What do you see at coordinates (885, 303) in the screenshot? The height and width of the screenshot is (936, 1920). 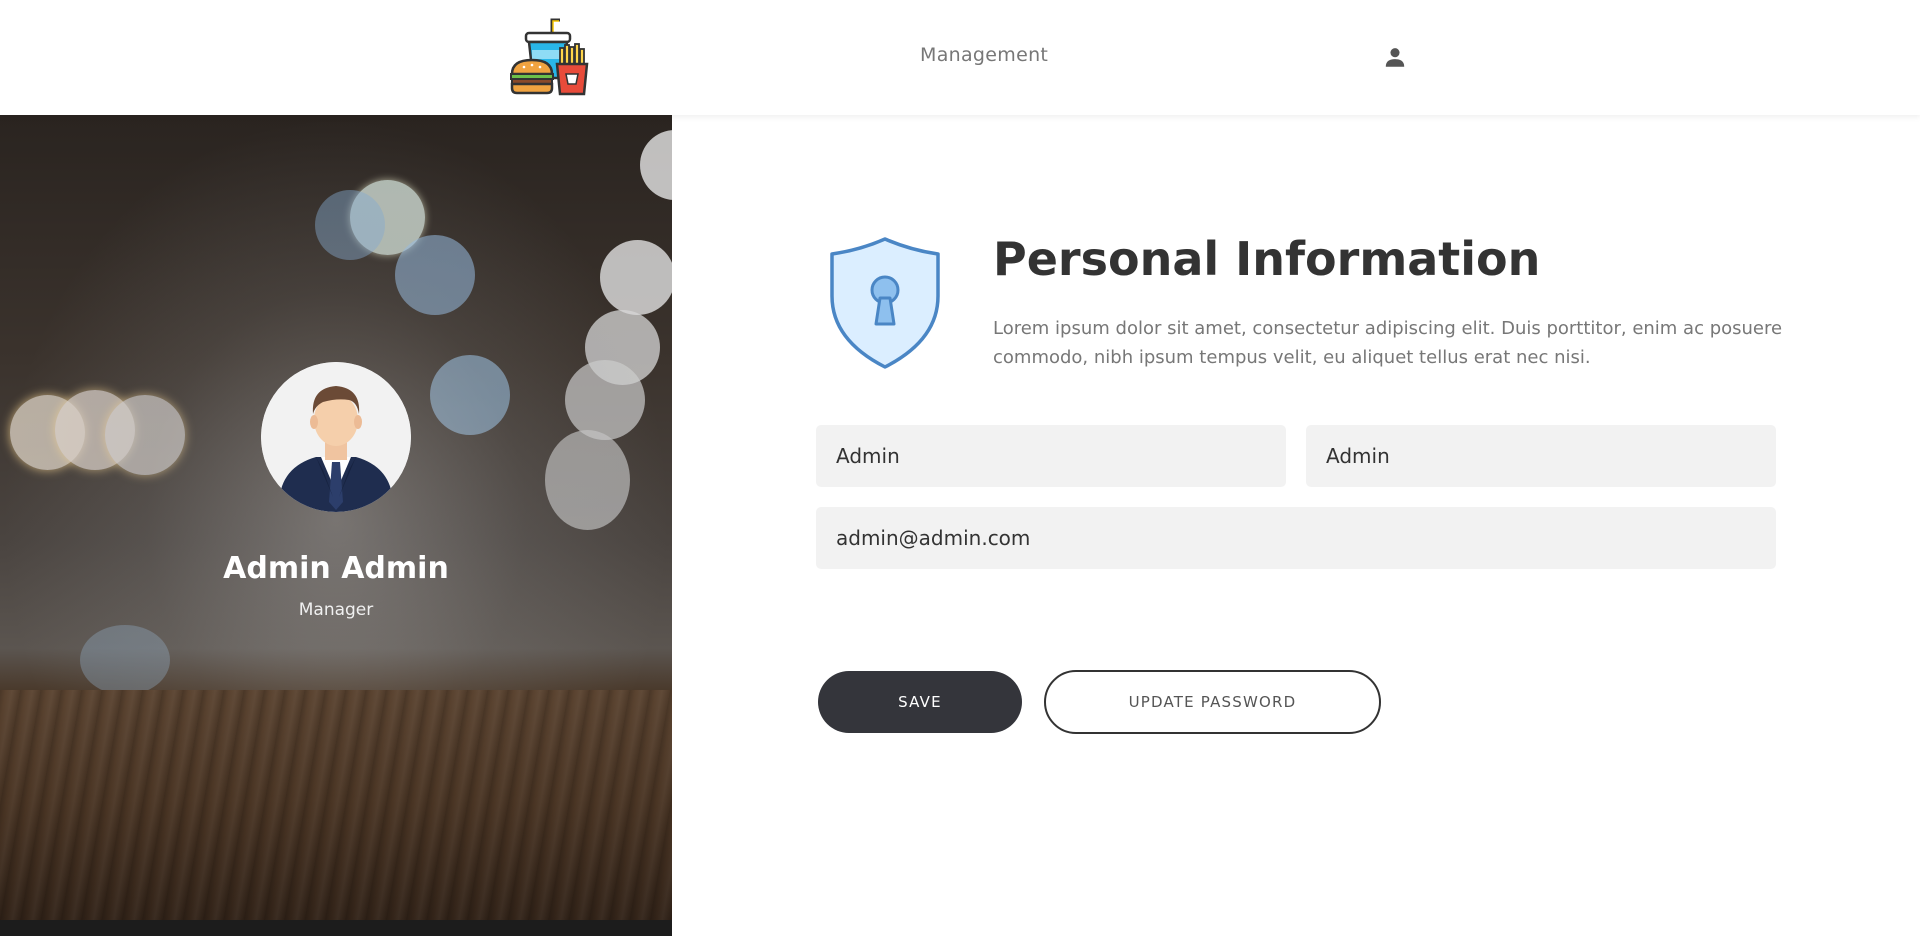 I see `shield-keyhole-icon` at bounding box center [885, 303].